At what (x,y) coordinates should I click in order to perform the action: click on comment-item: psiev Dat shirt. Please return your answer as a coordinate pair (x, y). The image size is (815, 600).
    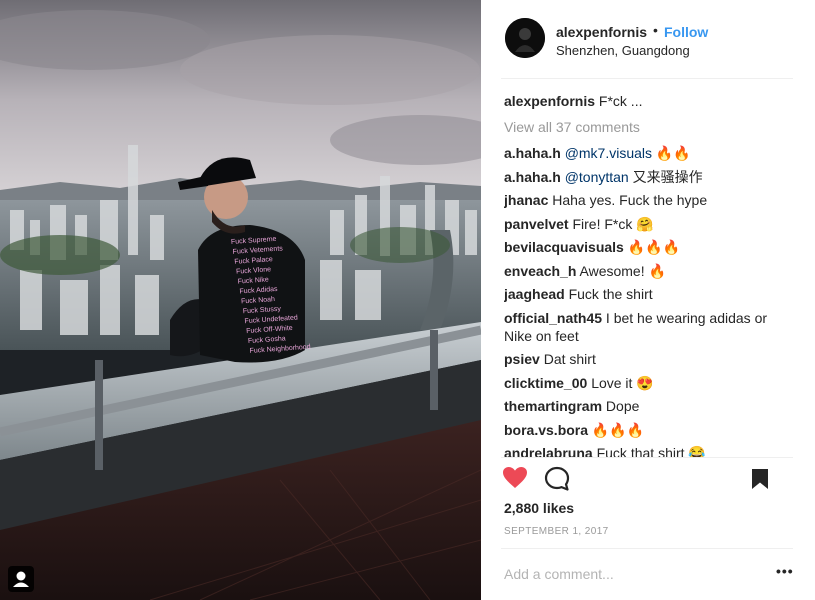
    Looking at the image, I should click on (649, 359).